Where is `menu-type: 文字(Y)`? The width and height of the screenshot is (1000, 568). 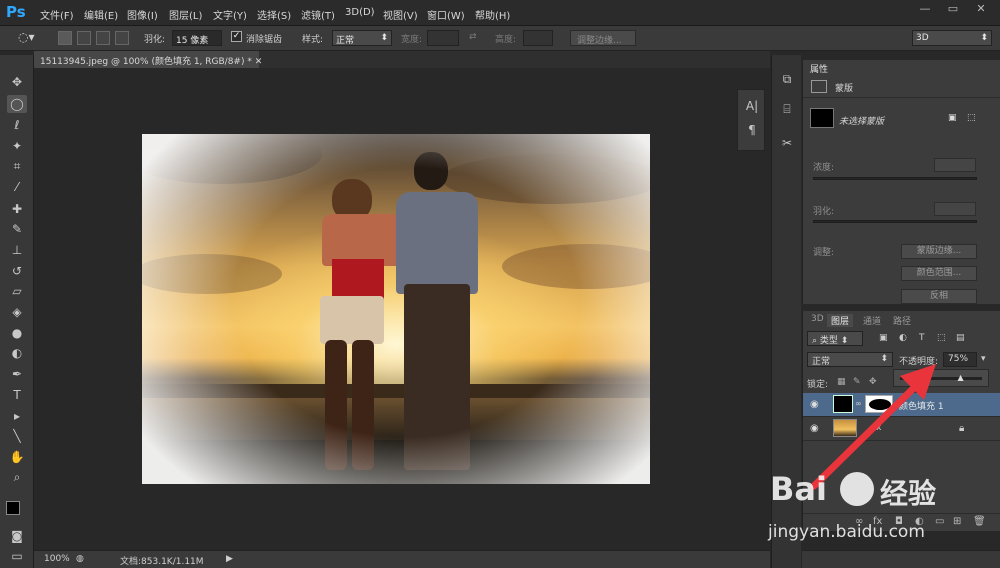
menu-type: 文字(Y) is located at coordinates (230, 14).